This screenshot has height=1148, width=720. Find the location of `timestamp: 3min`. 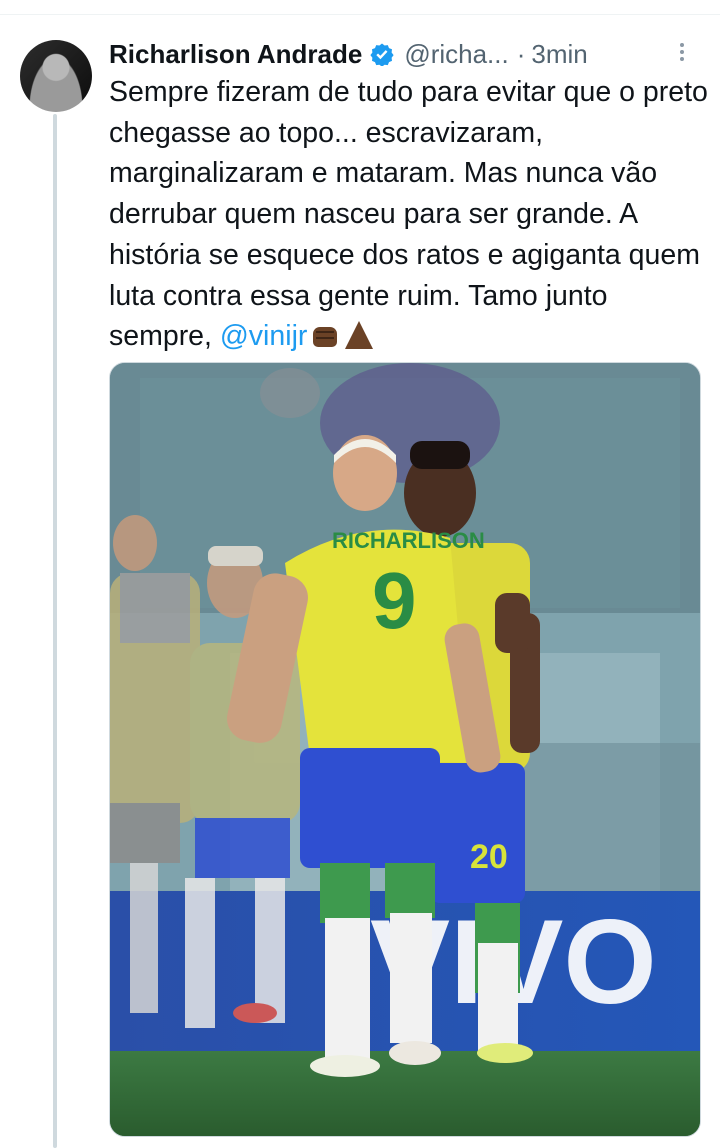

timestamp: 3min is located at coordinates (559, 54).